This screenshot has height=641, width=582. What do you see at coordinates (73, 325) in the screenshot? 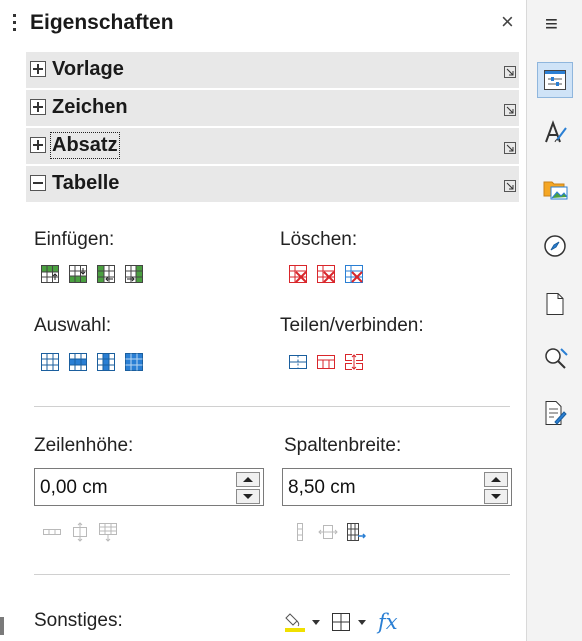
I see `select-label: Auswahl:` at bounding box center [73, 325].